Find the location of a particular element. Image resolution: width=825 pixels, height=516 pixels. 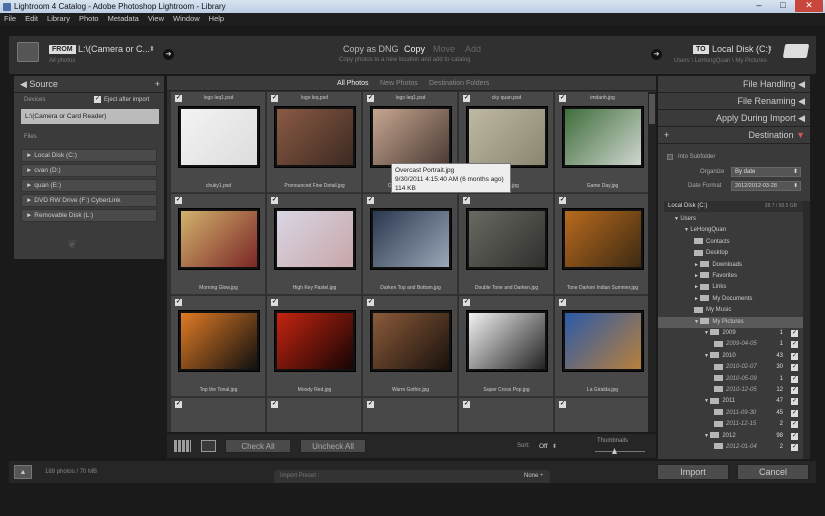

photo-cell: ✓ Morning Glow.jpg is located at coordinates (218, 244).